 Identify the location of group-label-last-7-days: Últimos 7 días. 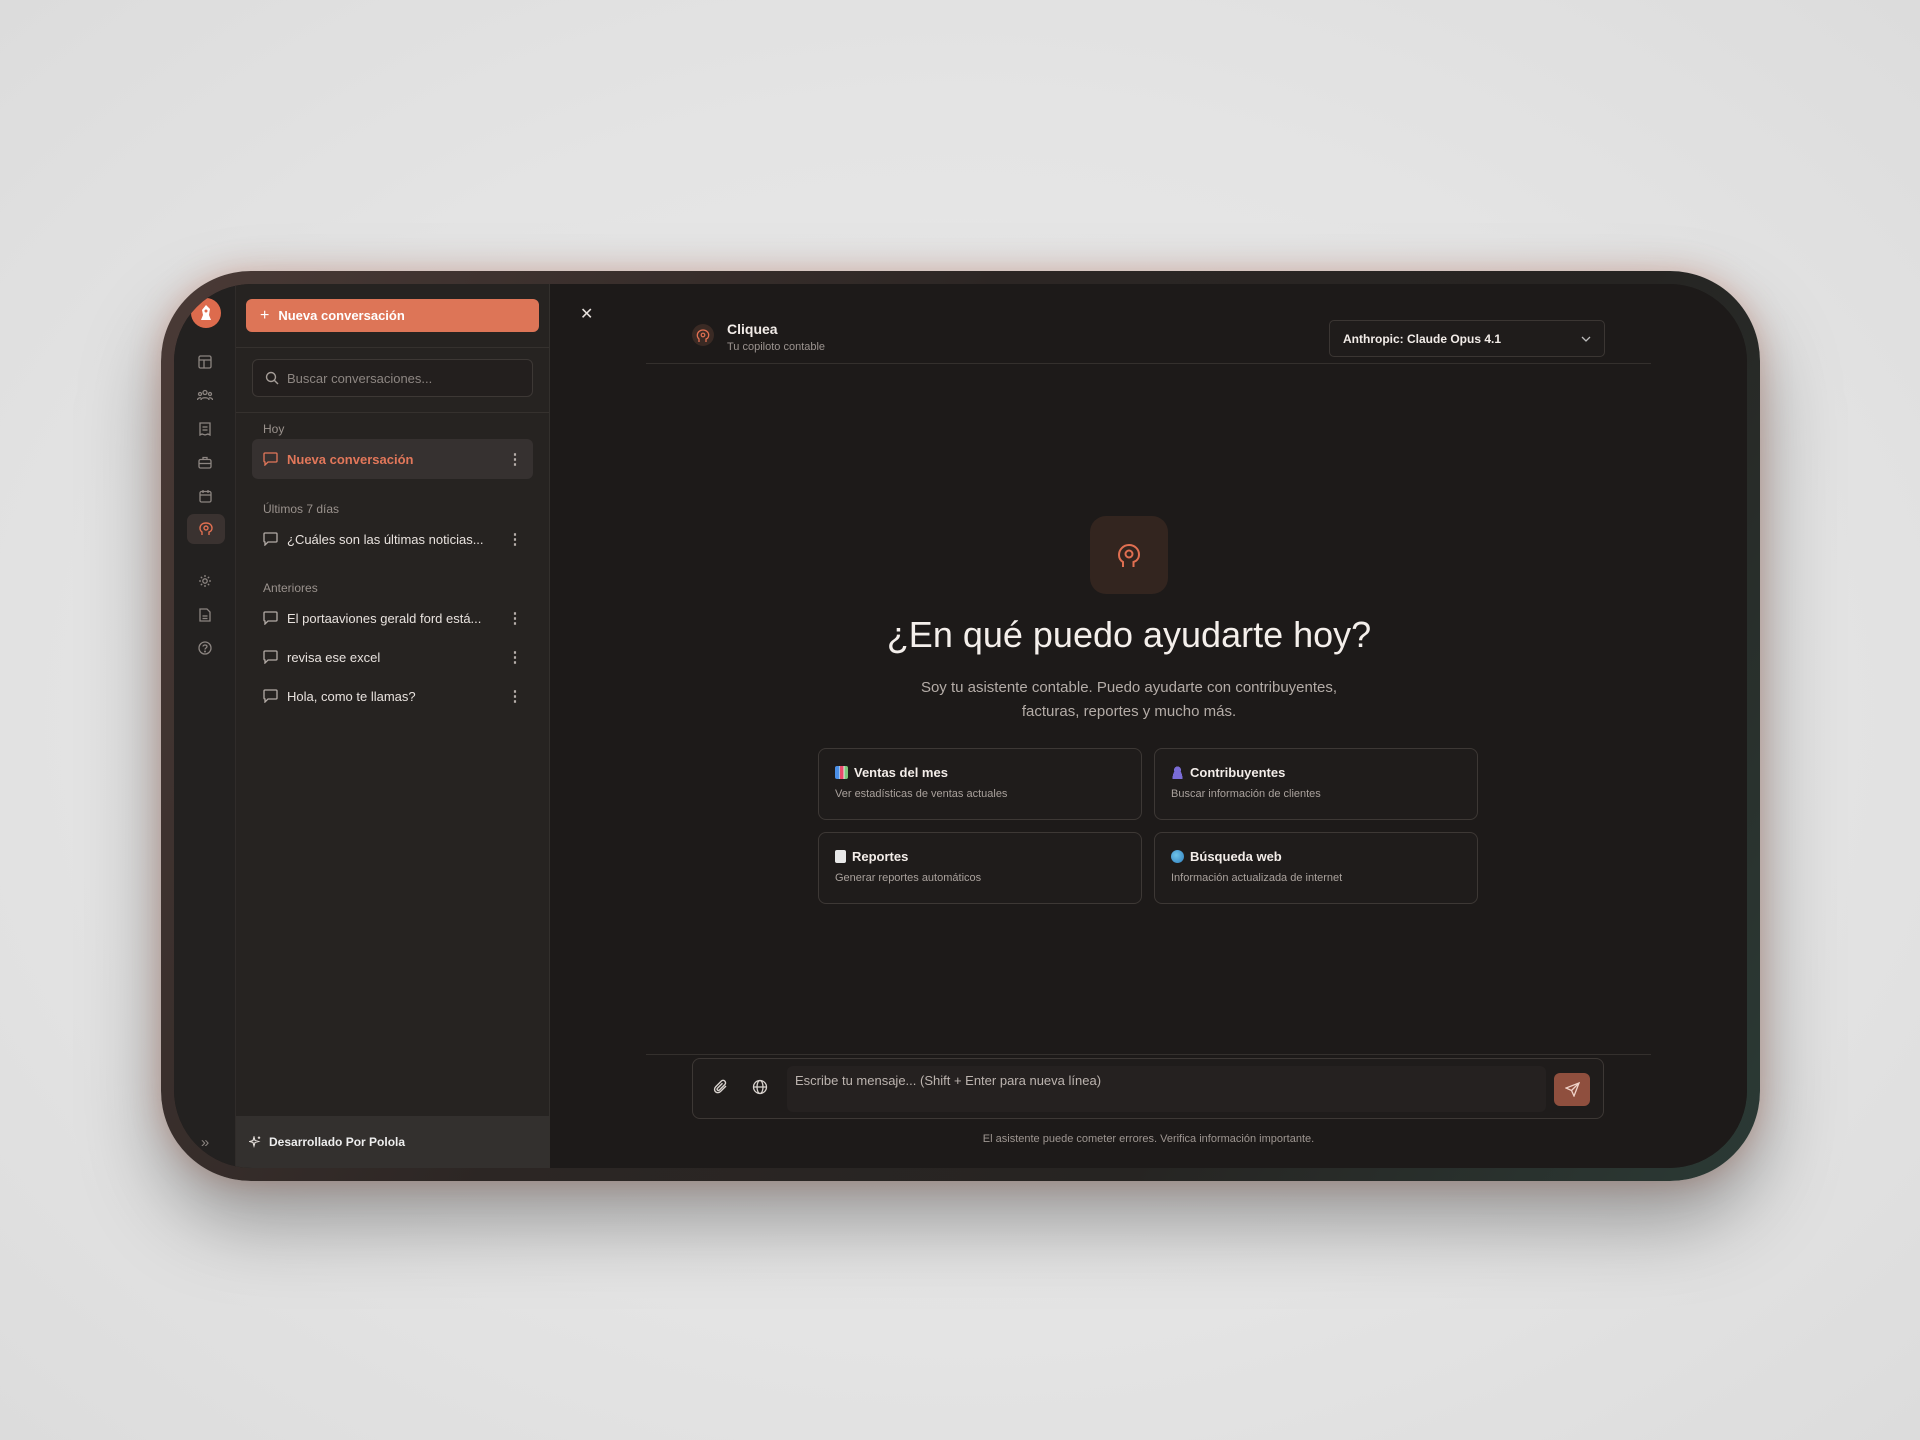
(301, 509).